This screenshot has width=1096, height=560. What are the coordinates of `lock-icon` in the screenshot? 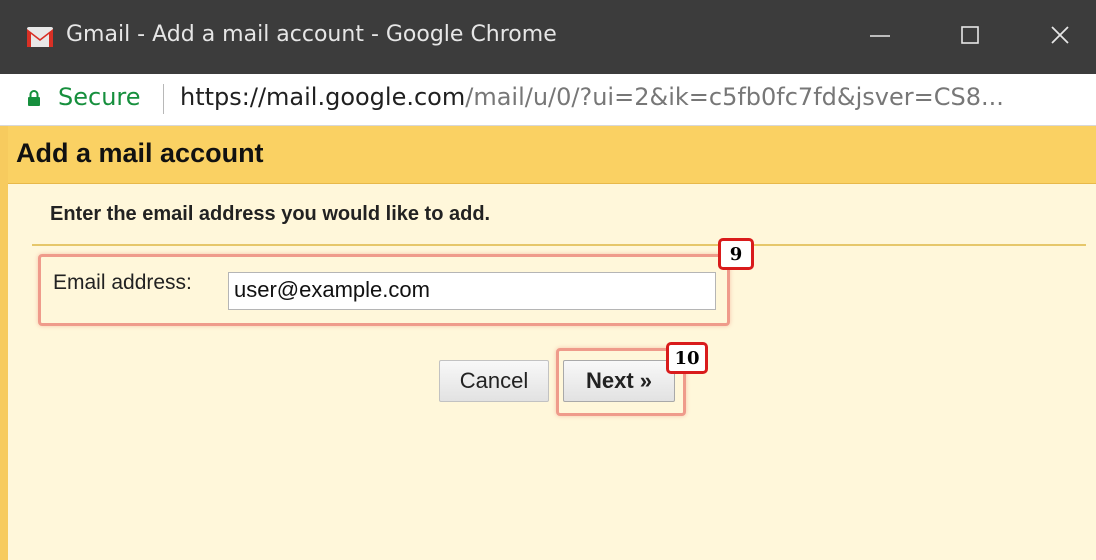 It's located at (34, 98).